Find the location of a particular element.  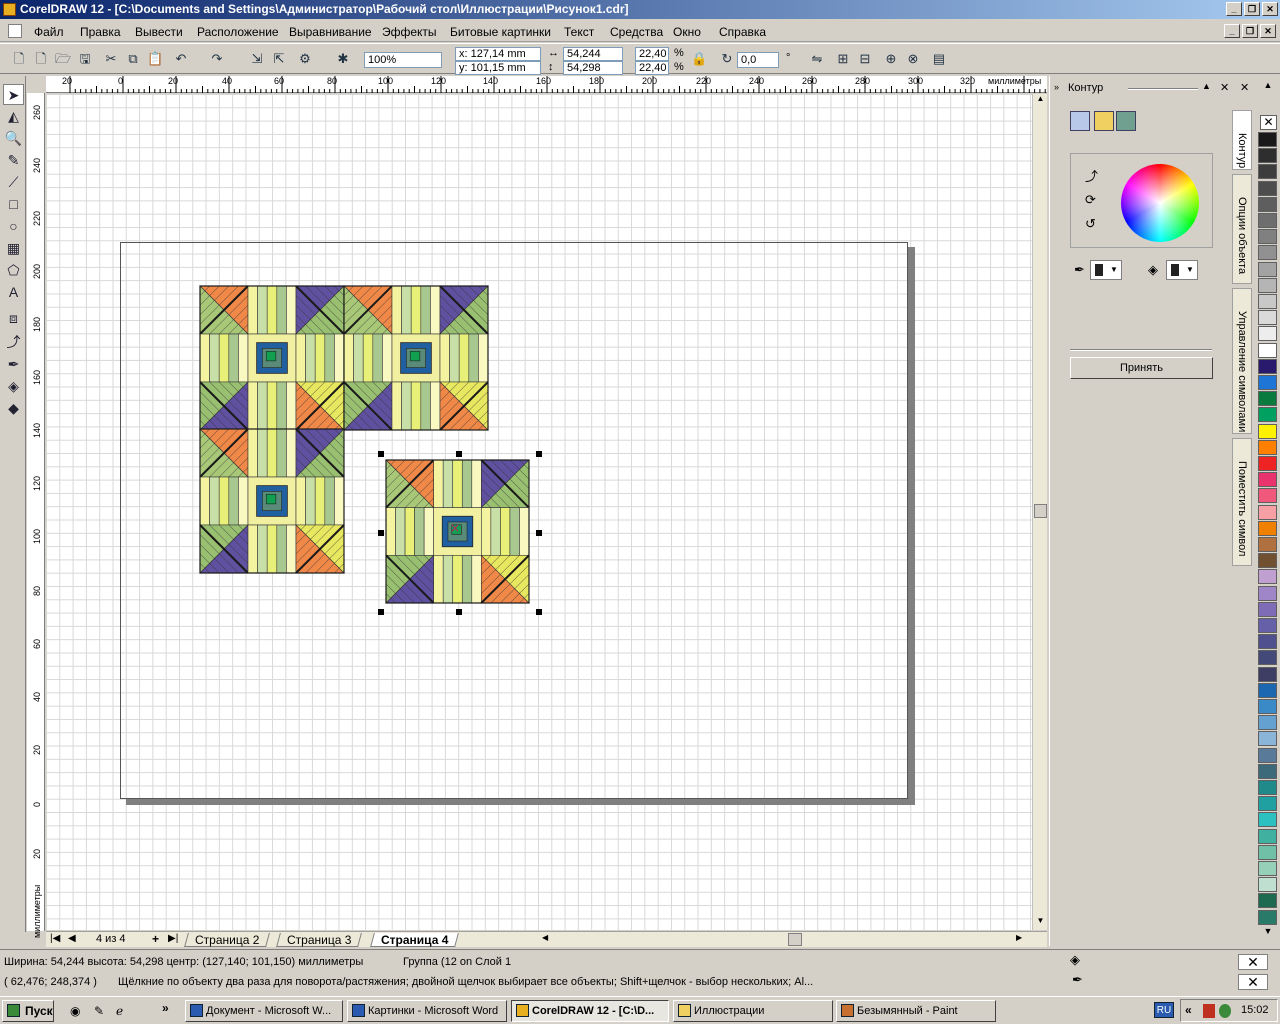

tab-page-4: Страница 4 is located at coordinates (415, 940).